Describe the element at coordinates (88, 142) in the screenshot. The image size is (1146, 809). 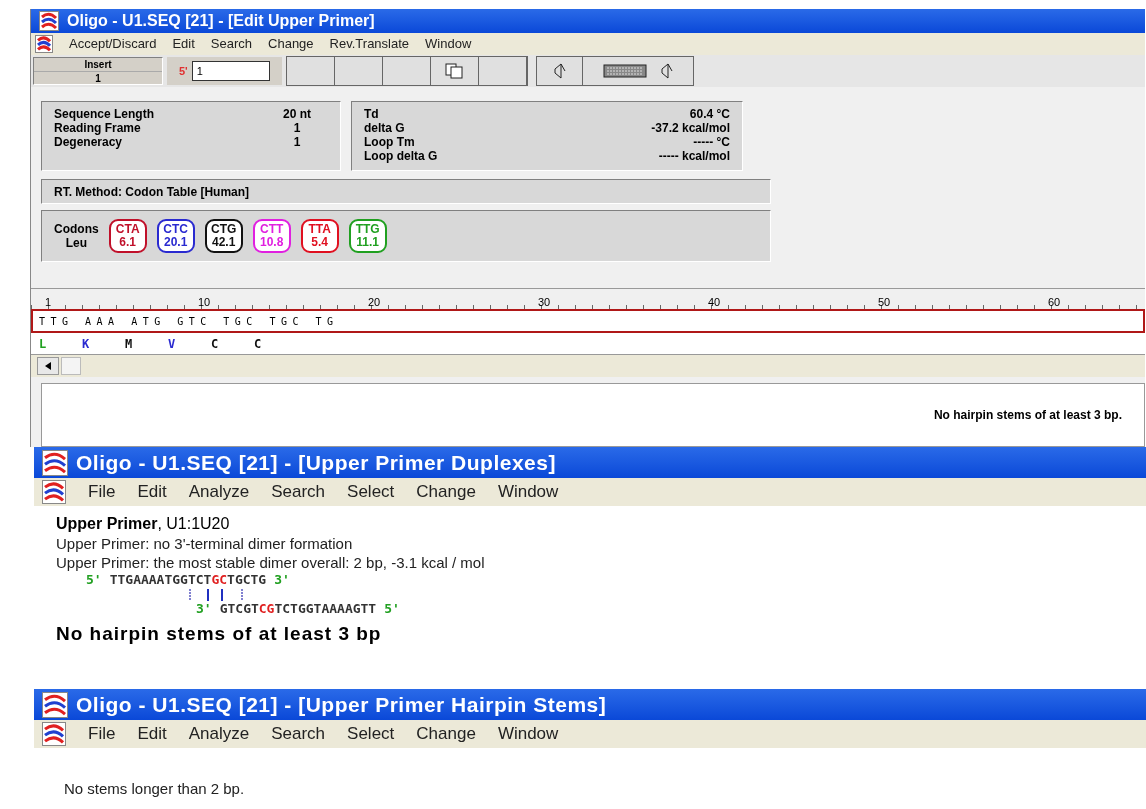
I see `info-label: Degeneracy` at that location.